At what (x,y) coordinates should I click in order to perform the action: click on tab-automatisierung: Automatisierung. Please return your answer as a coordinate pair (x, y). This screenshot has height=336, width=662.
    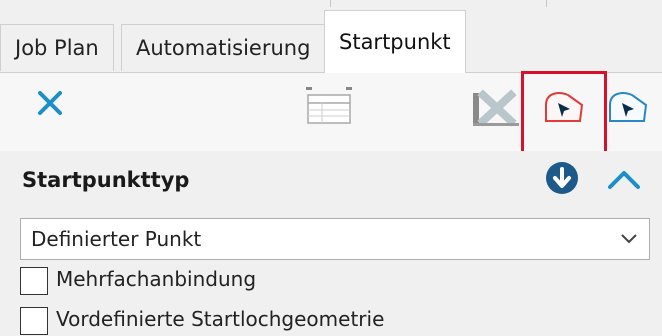
    Looking at the image, I should click on (223, 47).